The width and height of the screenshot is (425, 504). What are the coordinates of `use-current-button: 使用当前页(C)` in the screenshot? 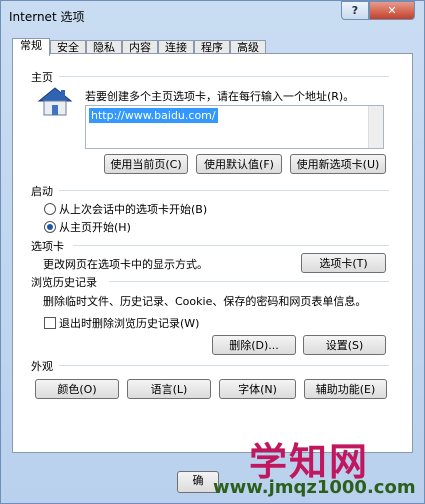 It's located at (146, 164).